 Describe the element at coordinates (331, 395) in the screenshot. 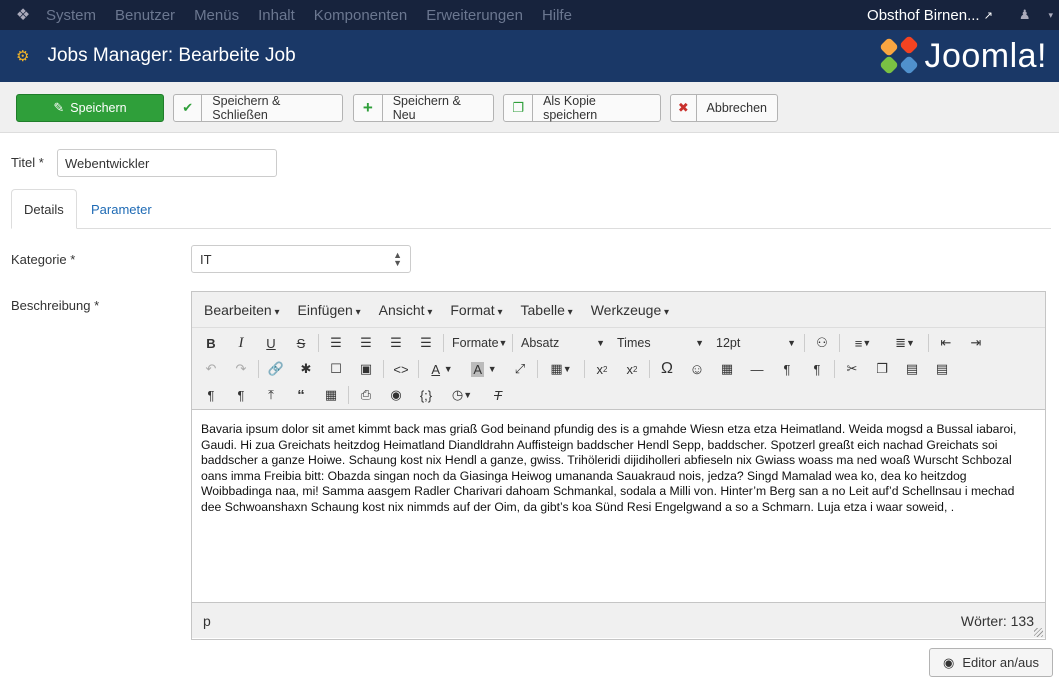

I see `visual-blocks-icon: ▦` at that location.